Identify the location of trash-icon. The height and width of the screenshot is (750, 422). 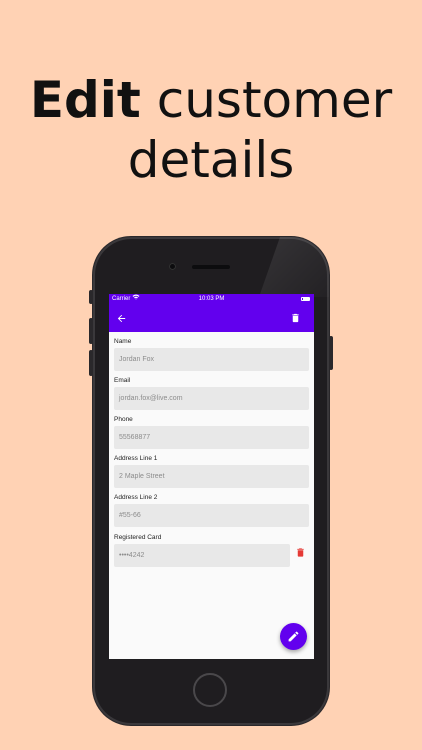
(296, 318).